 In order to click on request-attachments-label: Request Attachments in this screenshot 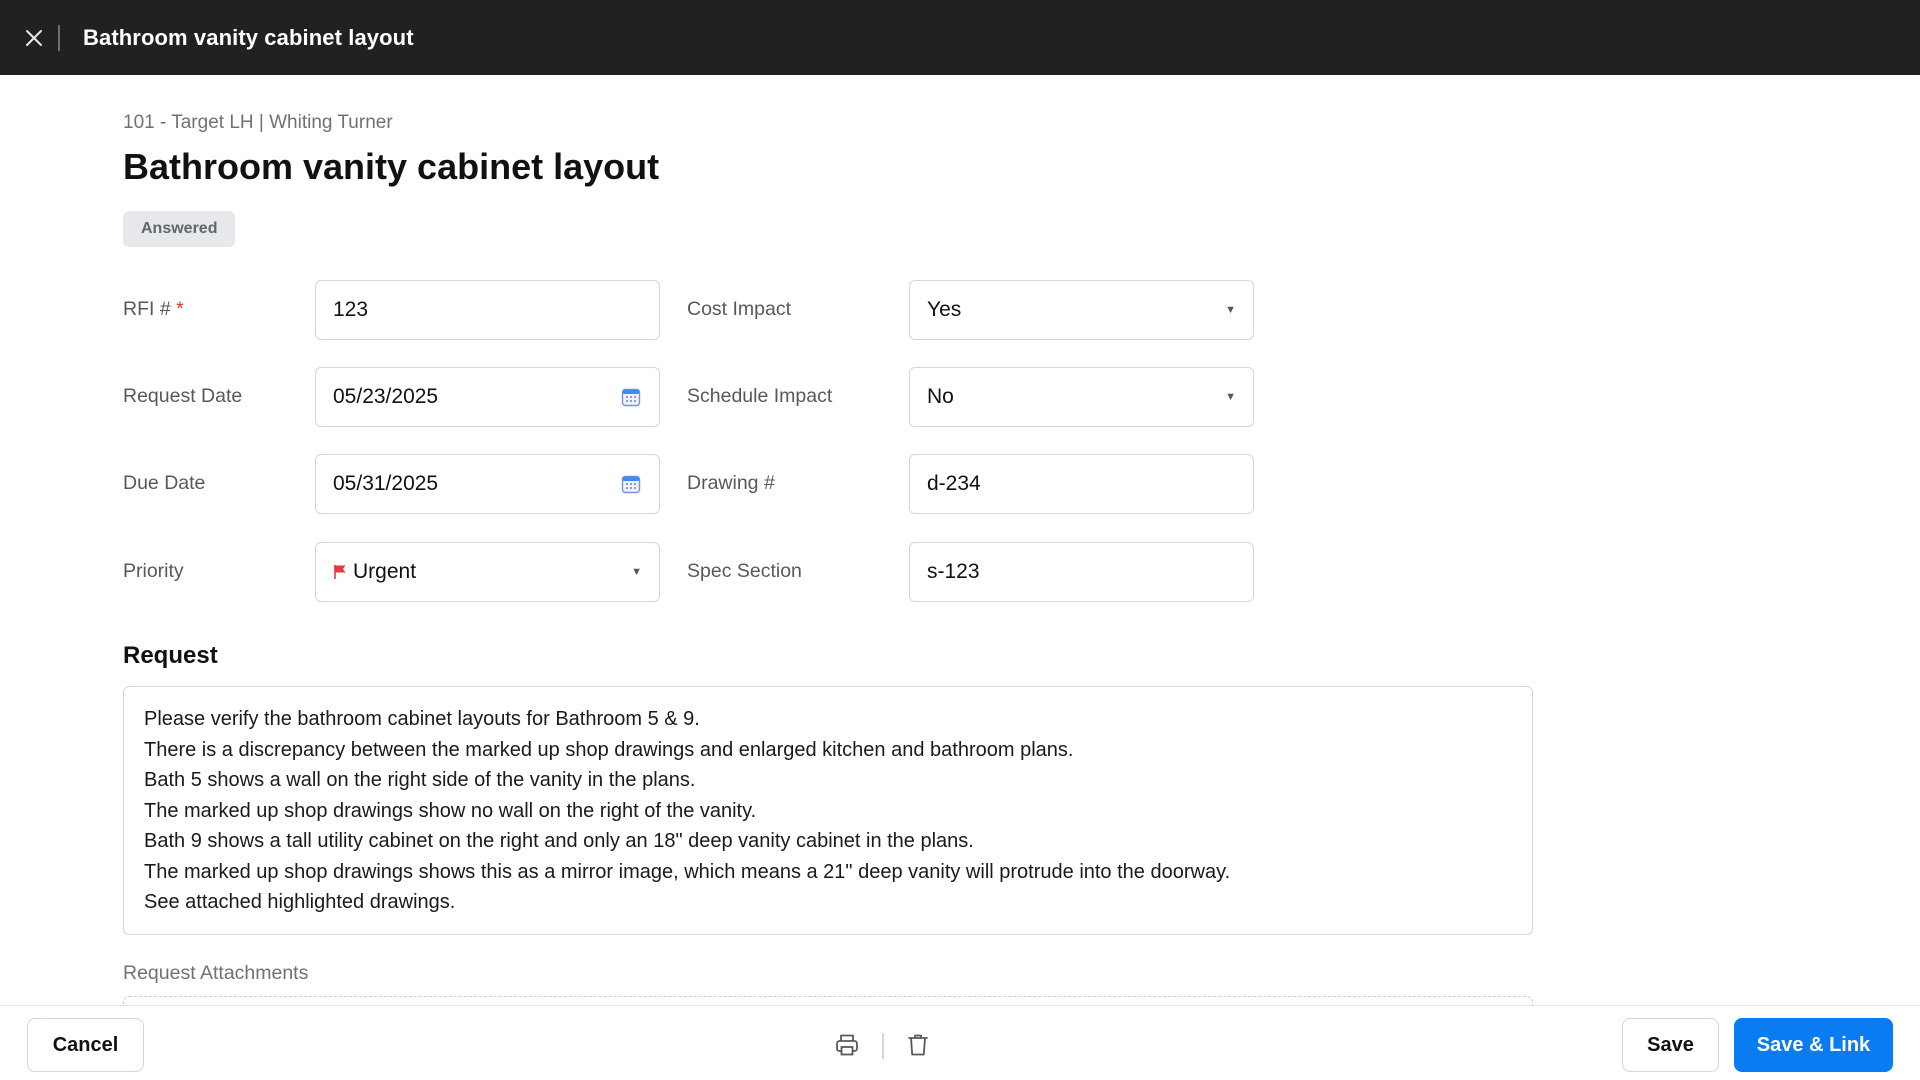, I will do `click(216, 973)`.